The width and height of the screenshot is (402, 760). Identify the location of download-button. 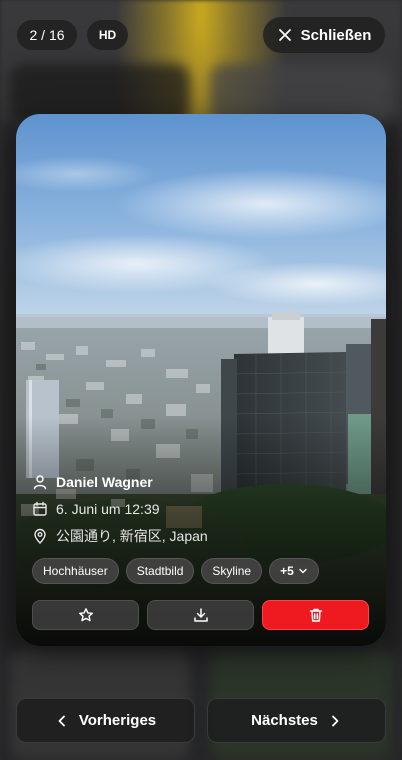
(200, 615).